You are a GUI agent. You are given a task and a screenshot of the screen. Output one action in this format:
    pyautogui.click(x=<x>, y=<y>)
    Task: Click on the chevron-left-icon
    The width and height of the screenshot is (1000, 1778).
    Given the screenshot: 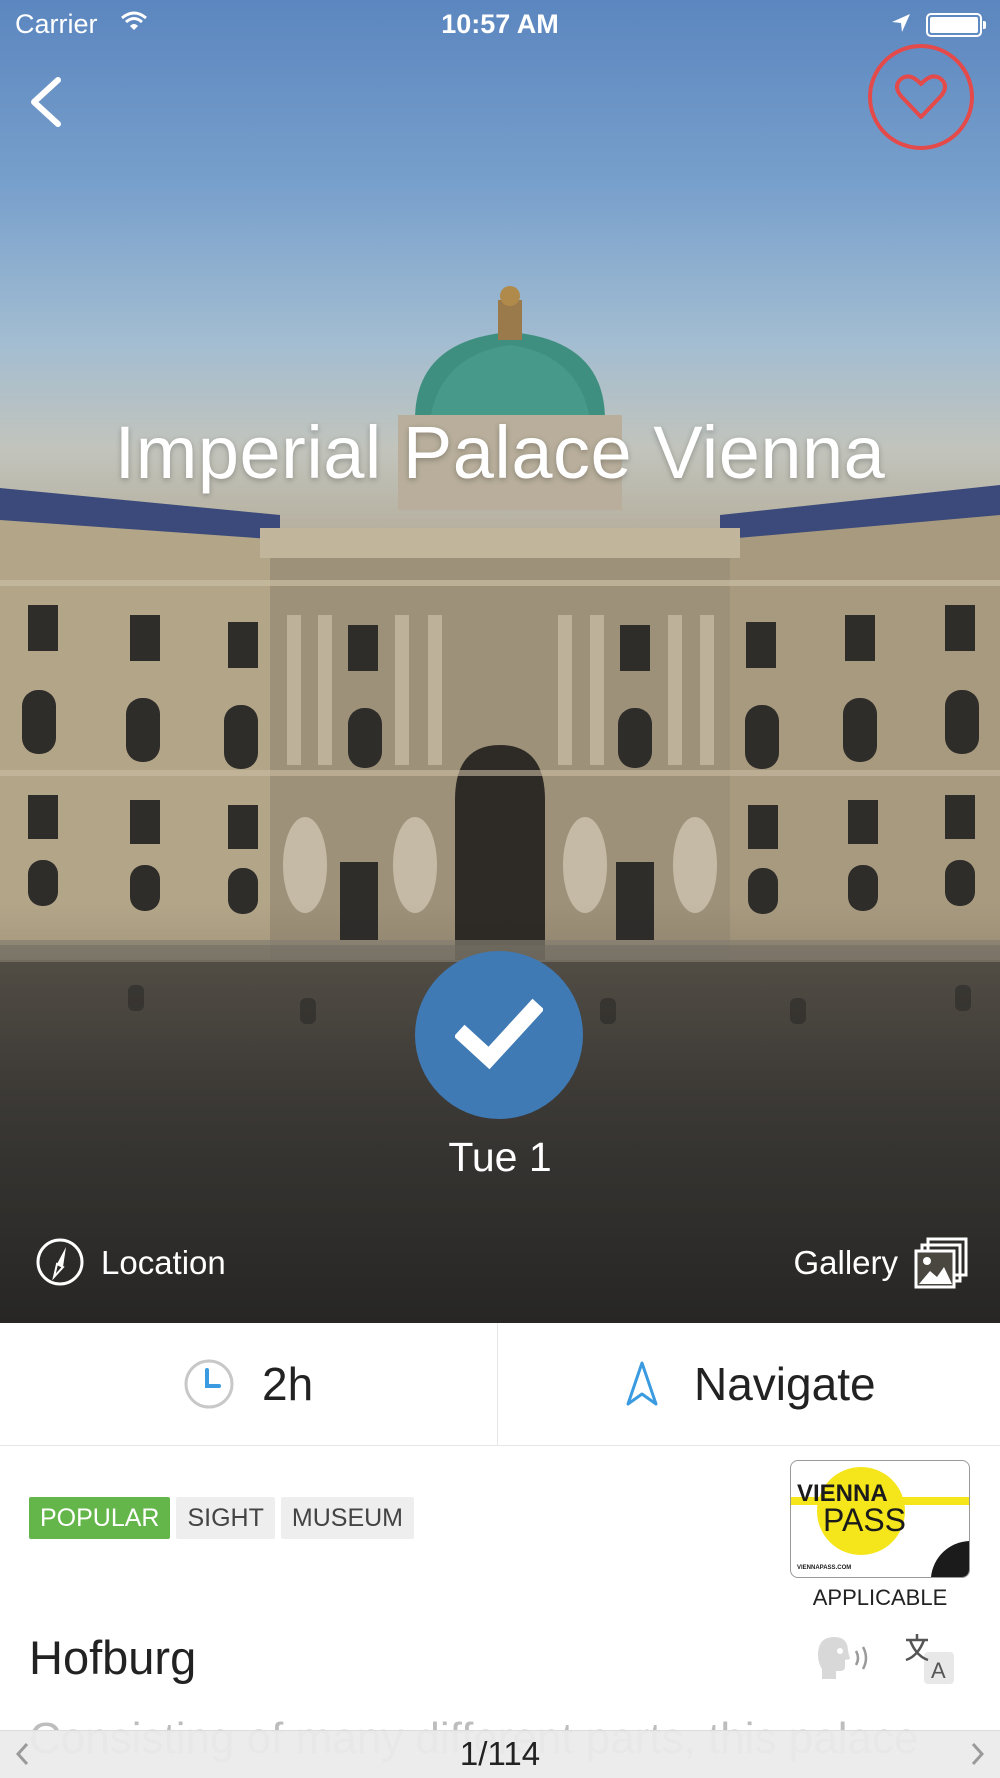 What is the action you would take?
    pyautogui.click(x=46, y=102)
    